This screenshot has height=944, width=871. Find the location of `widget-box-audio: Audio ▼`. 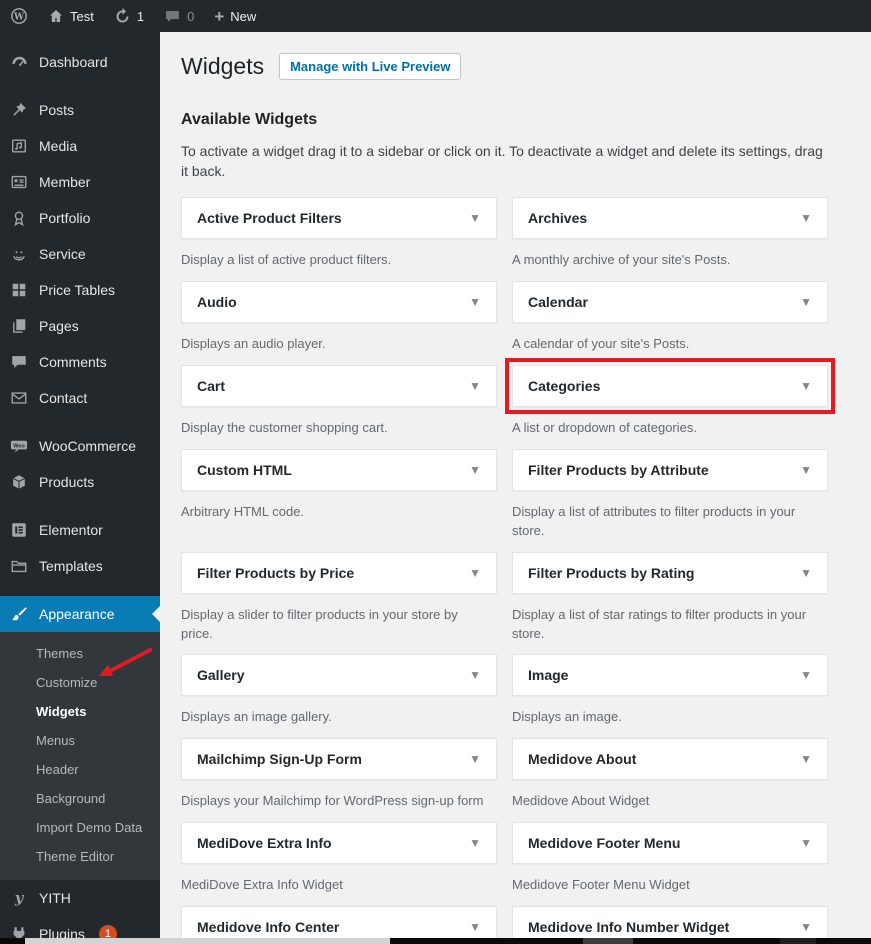

widget-box-audio: Audio ▼ is located at coordinates (339, 302).